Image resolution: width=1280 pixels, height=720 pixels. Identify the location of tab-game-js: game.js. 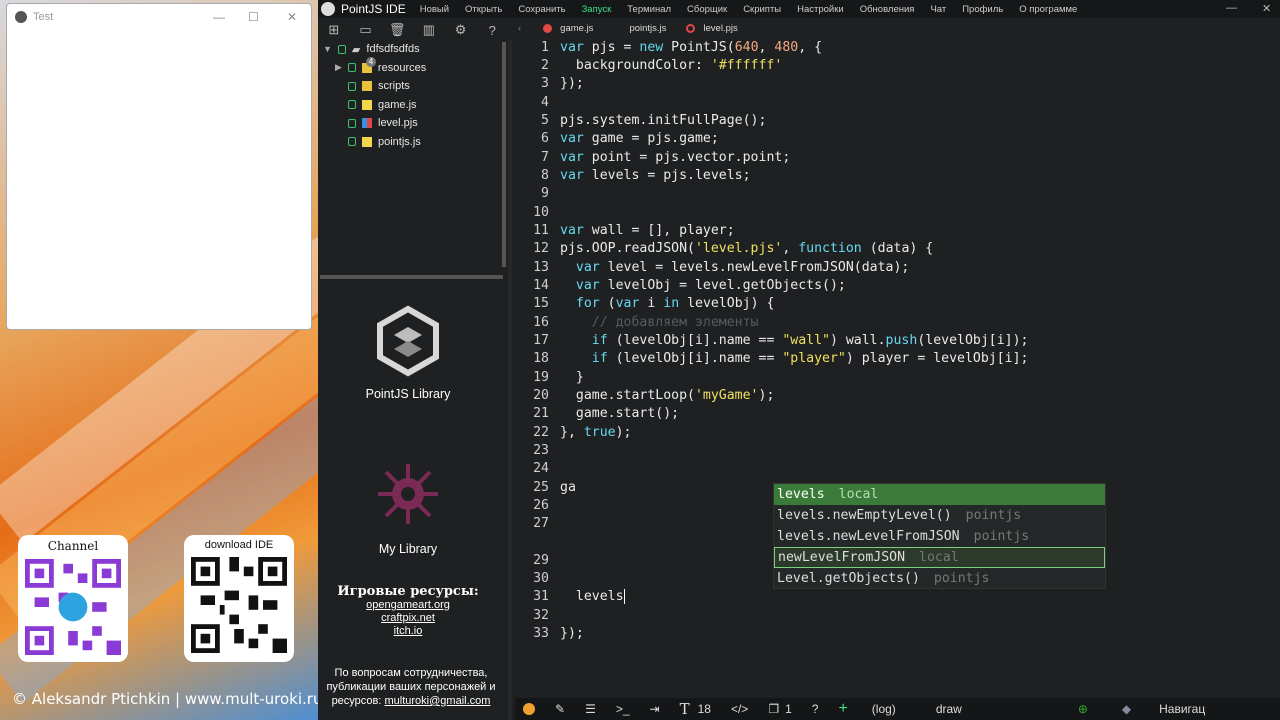
(568, 28).